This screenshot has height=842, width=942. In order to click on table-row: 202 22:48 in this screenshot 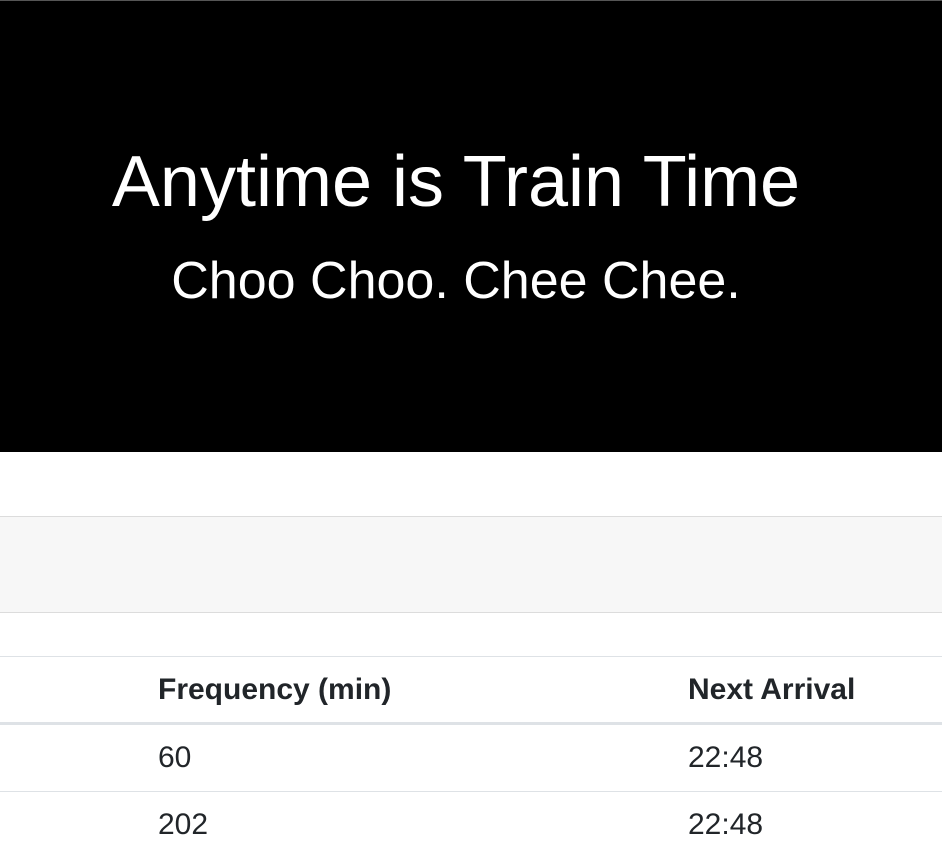, I will do `click(471, 817)`.